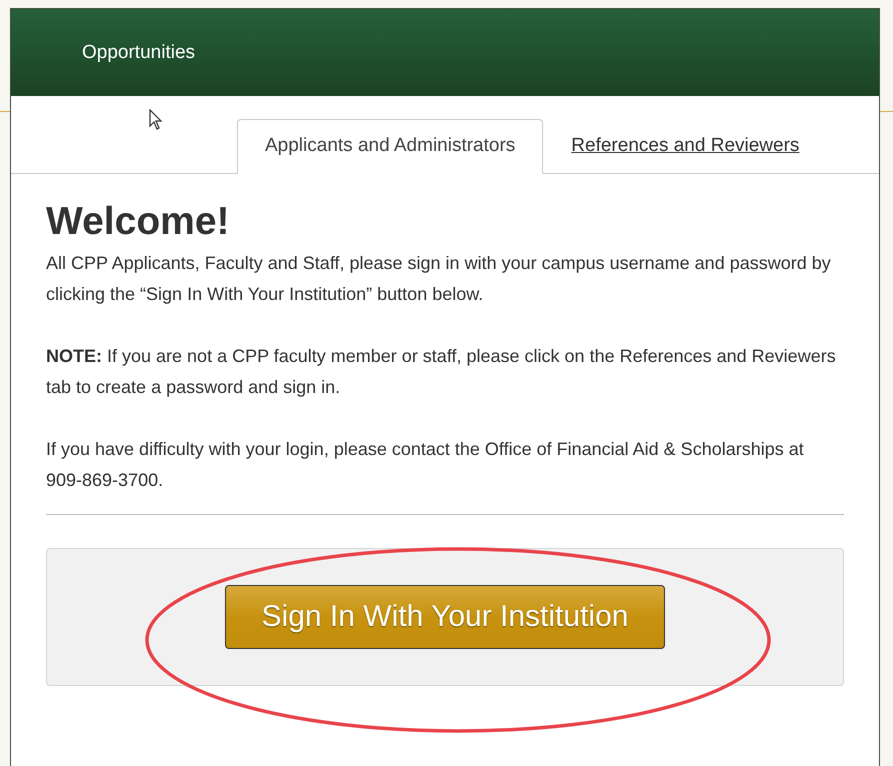 The height and width of the screenshot is (766, 893). What do you see at coordinates (425, 465) in the screenshot?
I see `paragraph: If you have difficulty with your login, please contact the Office of Financial Aid & Scholarships at 909-869-3700.` at bounding box center [425, 465].